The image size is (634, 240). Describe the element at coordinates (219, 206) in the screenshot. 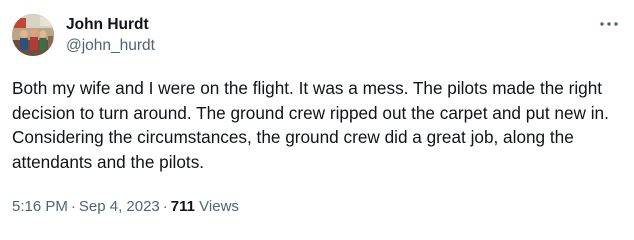

I see `views-label: Views` at that location.